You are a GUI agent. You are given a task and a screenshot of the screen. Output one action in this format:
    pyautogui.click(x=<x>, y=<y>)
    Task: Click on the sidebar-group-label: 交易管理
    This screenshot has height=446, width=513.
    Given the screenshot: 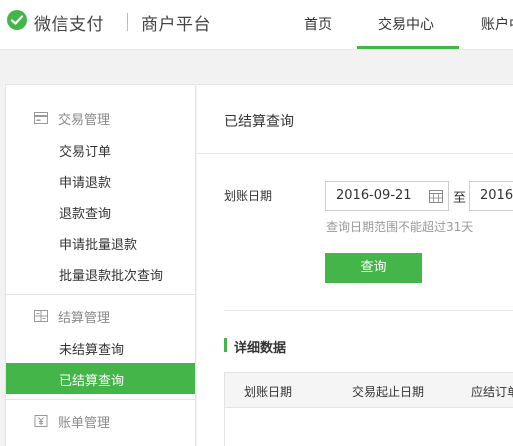 What is the action you would take?
    pyautogui.click(x=84, y=120)
    